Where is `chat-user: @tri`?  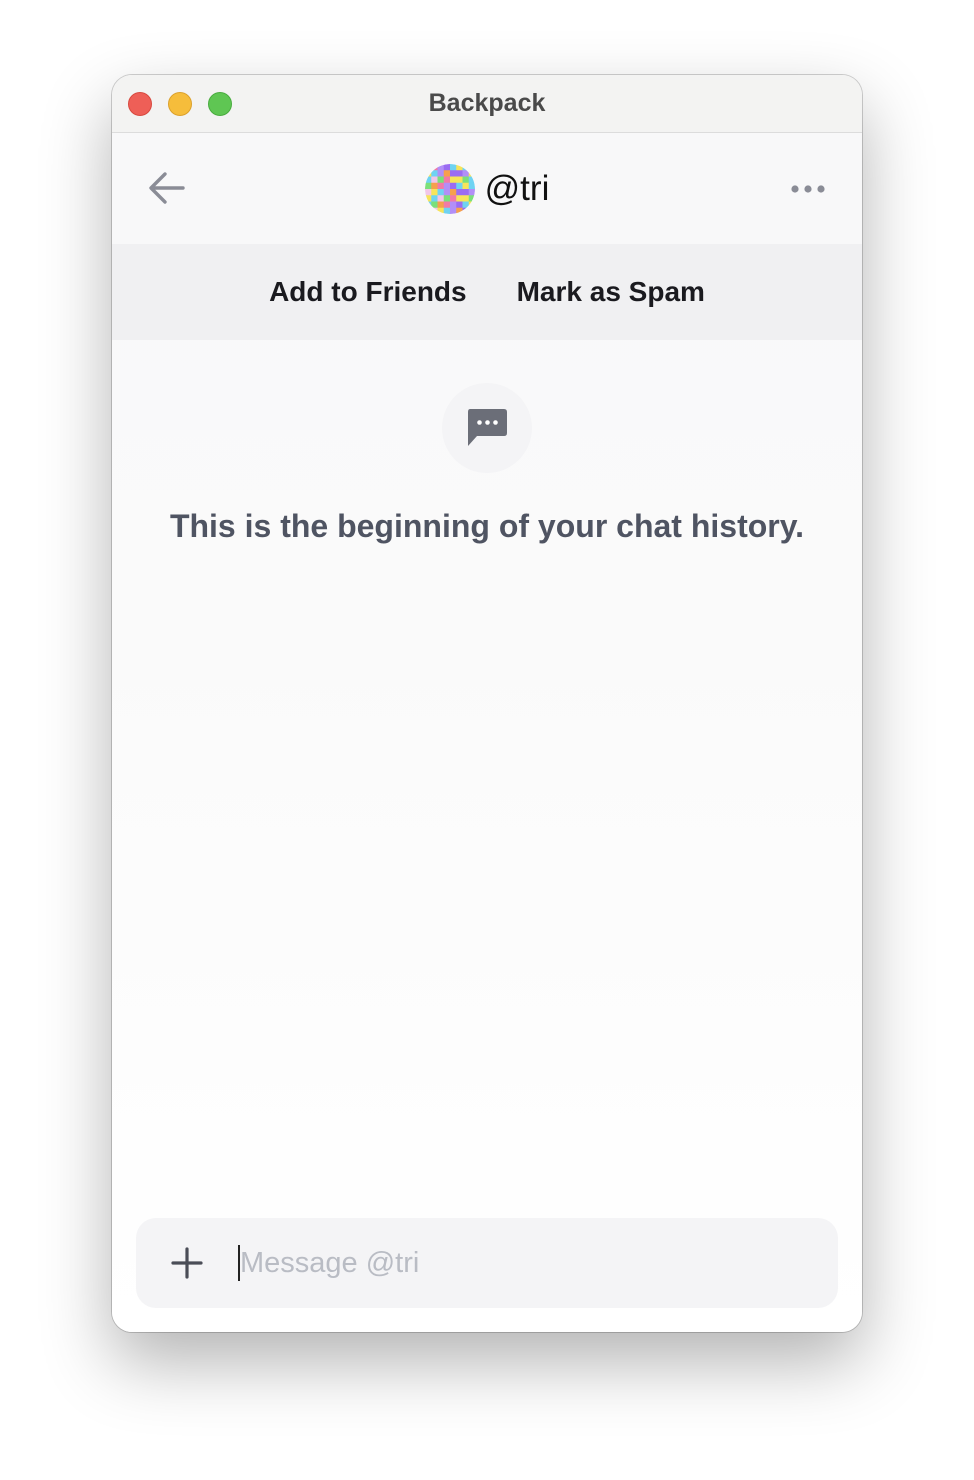 chat-user: @tri is located at coordinates (487, 188).